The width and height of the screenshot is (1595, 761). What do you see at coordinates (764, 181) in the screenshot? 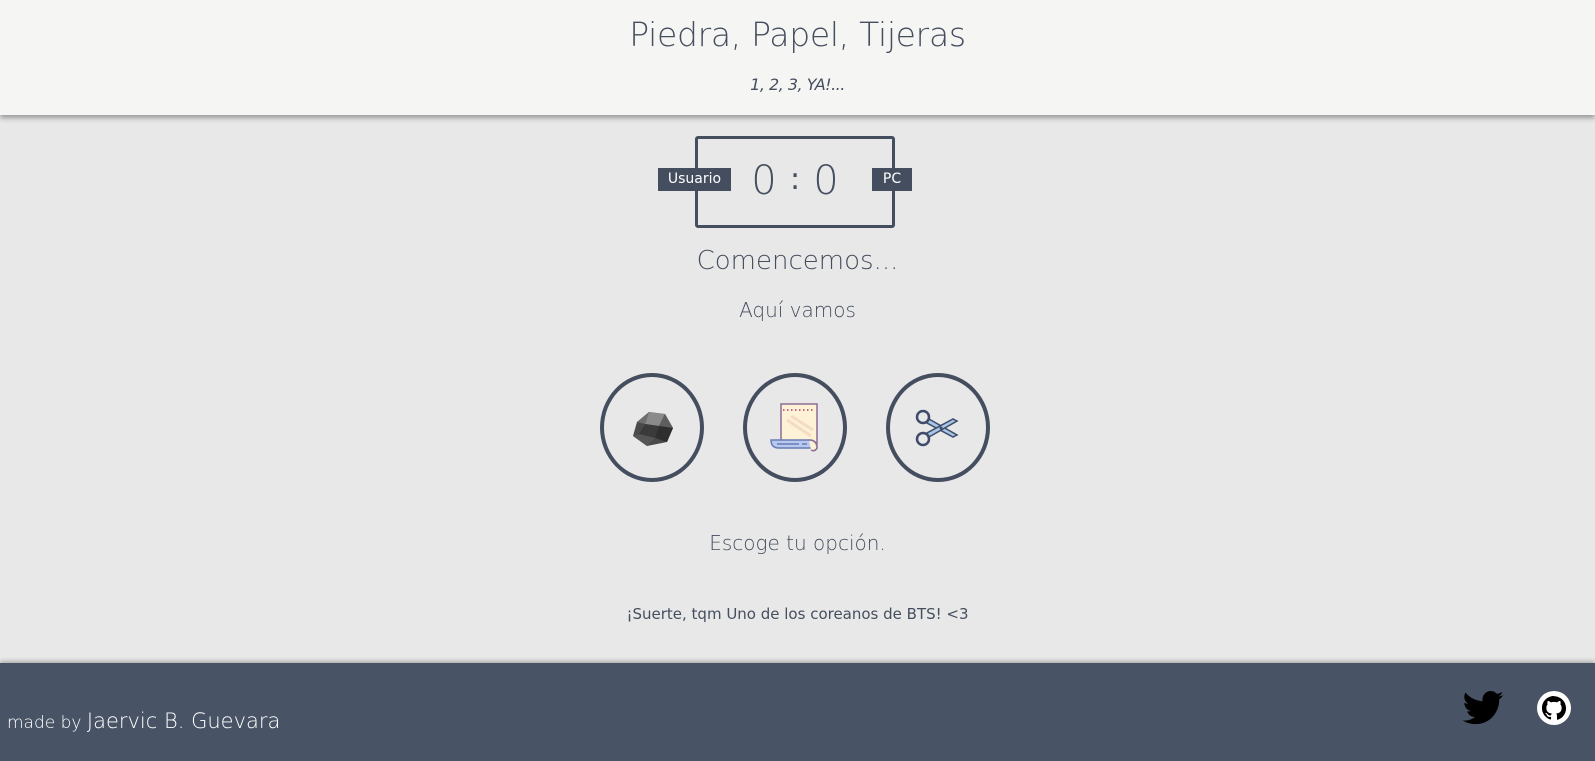
I see `user-score: 0` at bounding box center [764, 181].